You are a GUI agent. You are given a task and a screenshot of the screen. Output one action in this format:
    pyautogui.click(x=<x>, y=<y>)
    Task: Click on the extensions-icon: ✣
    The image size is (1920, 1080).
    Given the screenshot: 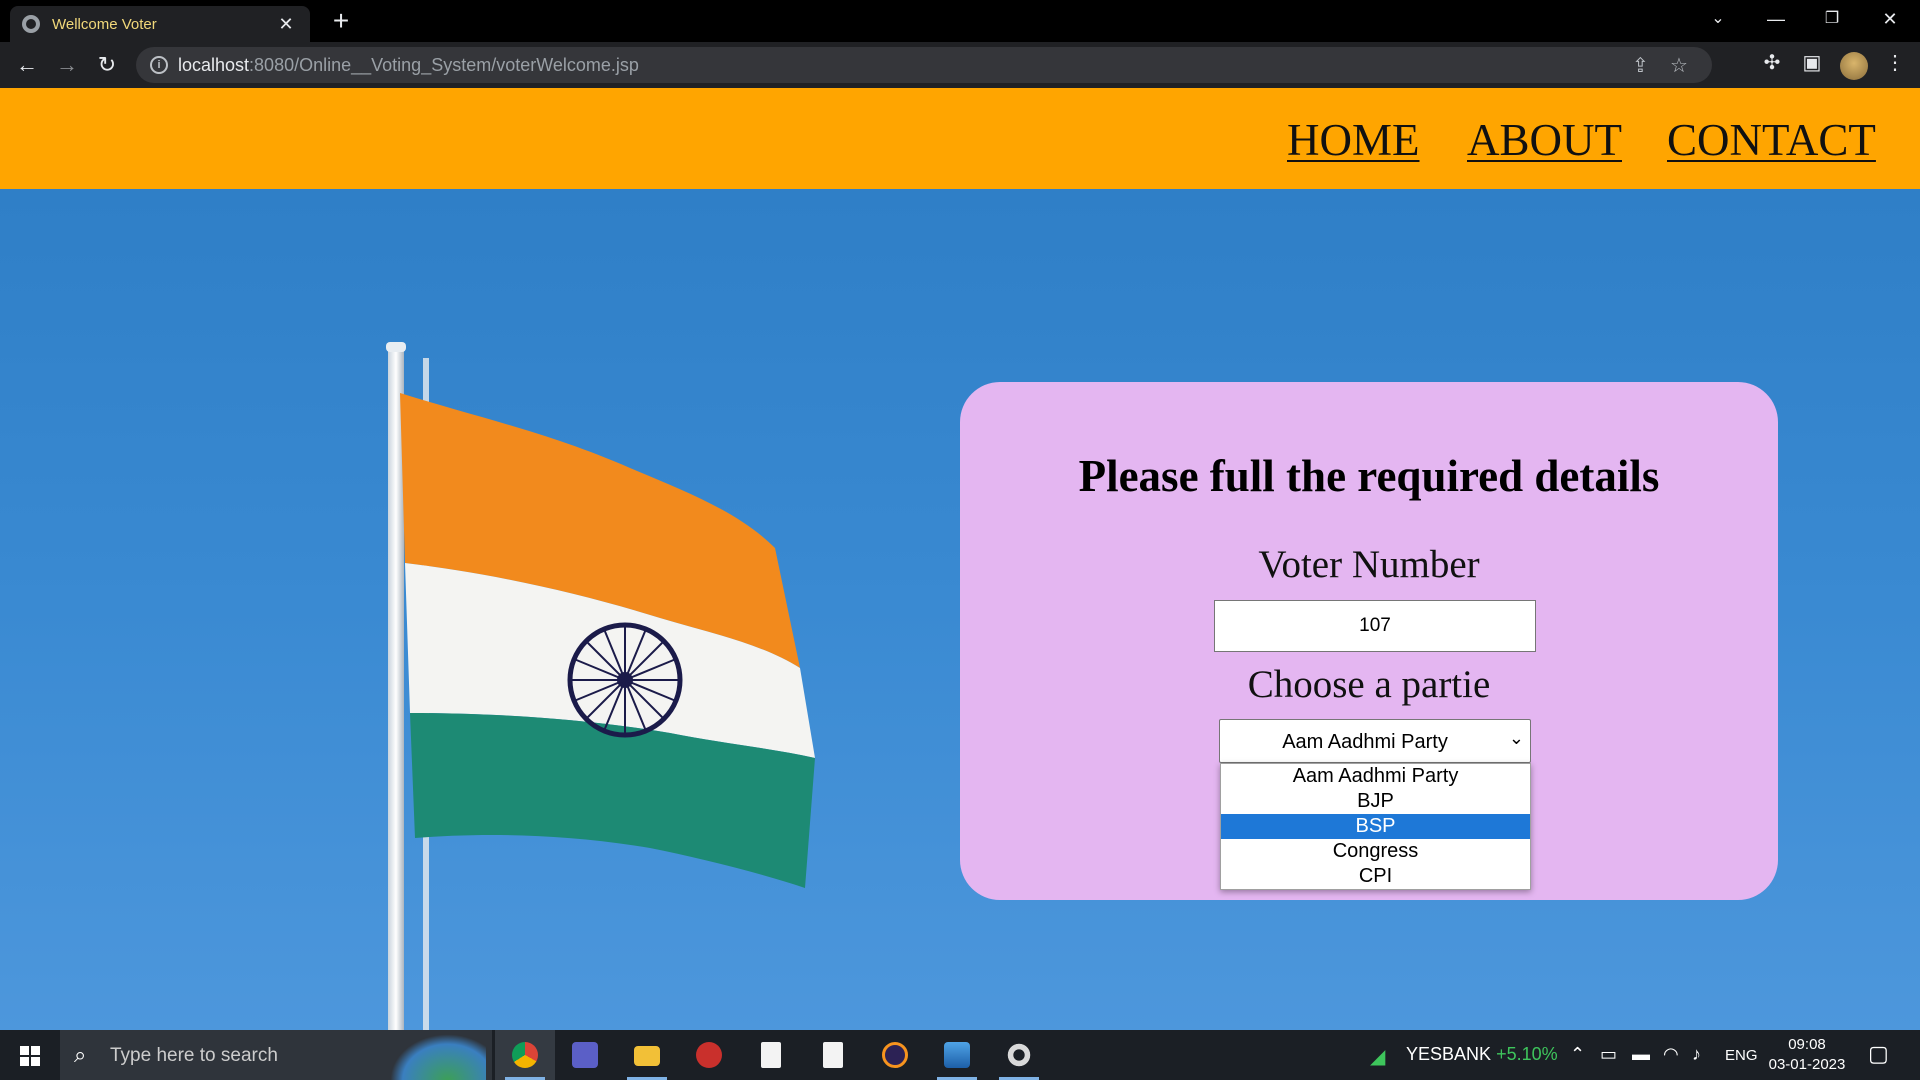 What is the action you would take?
    pyautogui.click(x=1772, y=62)
    